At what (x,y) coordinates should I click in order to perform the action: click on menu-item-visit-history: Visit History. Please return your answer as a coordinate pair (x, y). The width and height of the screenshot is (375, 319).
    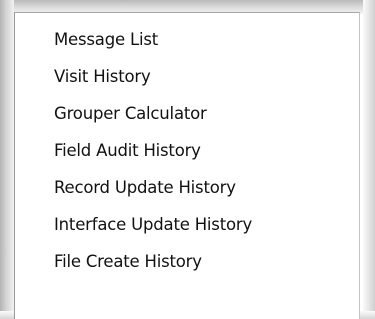
    Looking at the image, I should click on (153, 76).